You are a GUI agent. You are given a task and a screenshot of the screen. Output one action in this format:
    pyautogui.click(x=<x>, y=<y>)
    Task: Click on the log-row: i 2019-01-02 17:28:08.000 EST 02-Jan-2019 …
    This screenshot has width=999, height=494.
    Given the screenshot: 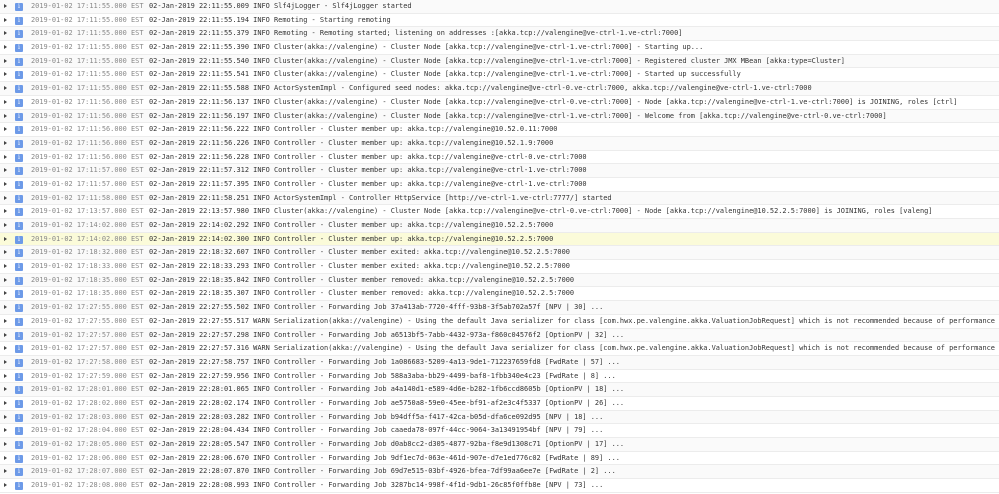 What is the action you would take?
    pyautogui.click(x=499, y=486)
    